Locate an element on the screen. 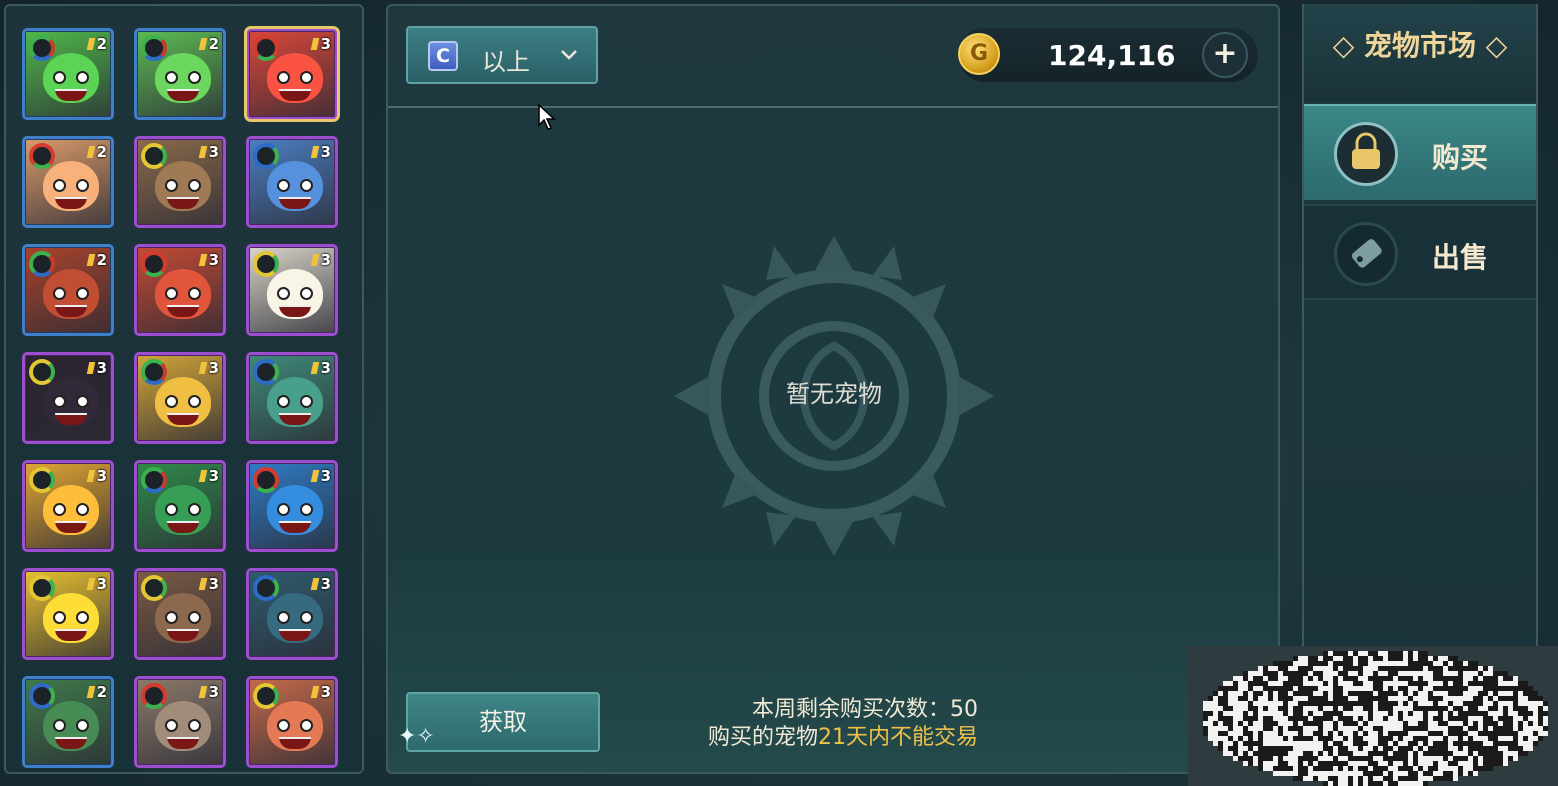 The image size is (1558, 786). add-gold-button: + is located at coordinates (1225, 55).